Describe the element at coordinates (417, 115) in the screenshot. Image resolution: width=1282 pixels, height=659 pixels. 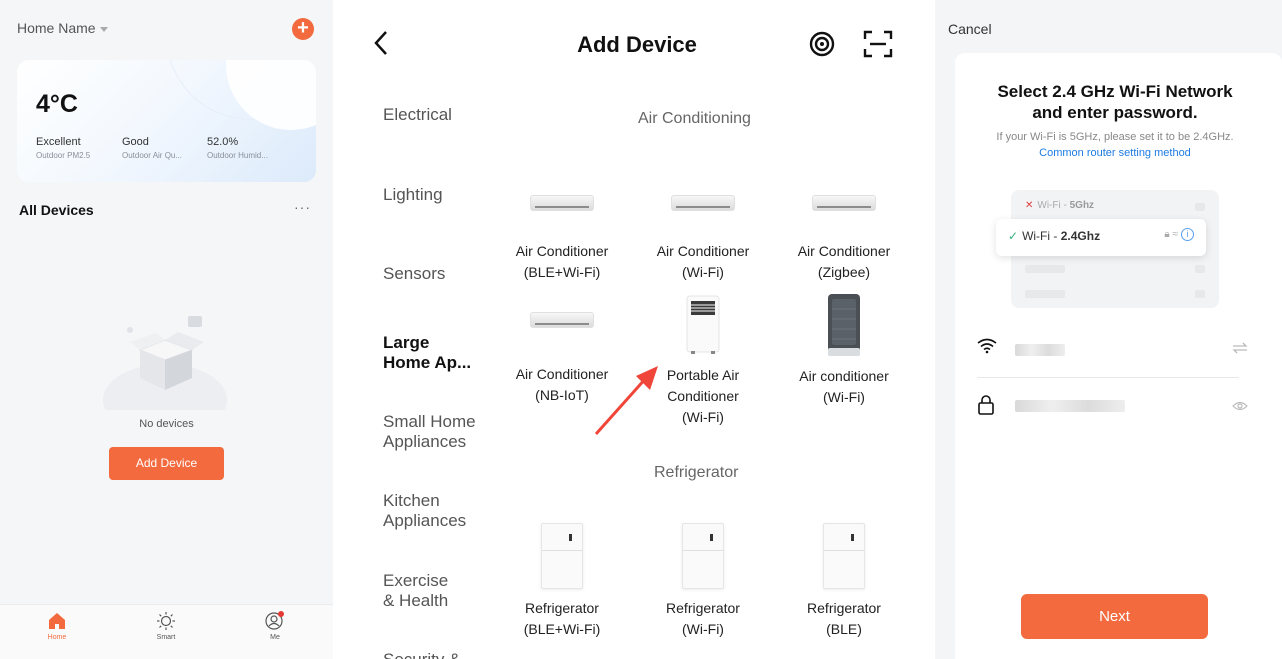
I see `category-electrical: Electrical` at that location.